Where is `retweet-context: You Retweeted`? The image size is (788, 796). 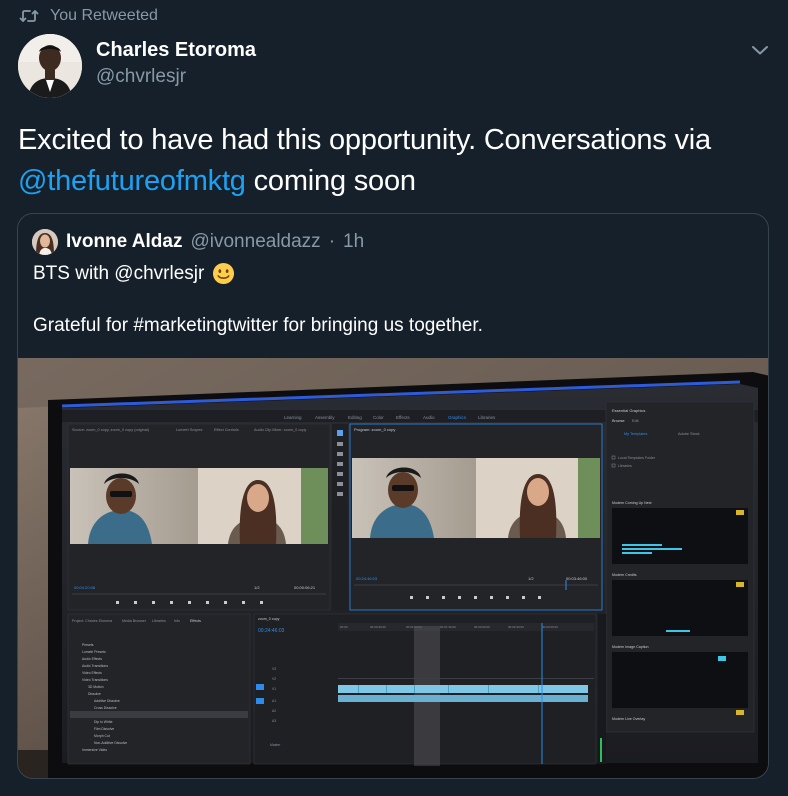 retweet-context: You Retweeted is located at coordinates (88, 16).